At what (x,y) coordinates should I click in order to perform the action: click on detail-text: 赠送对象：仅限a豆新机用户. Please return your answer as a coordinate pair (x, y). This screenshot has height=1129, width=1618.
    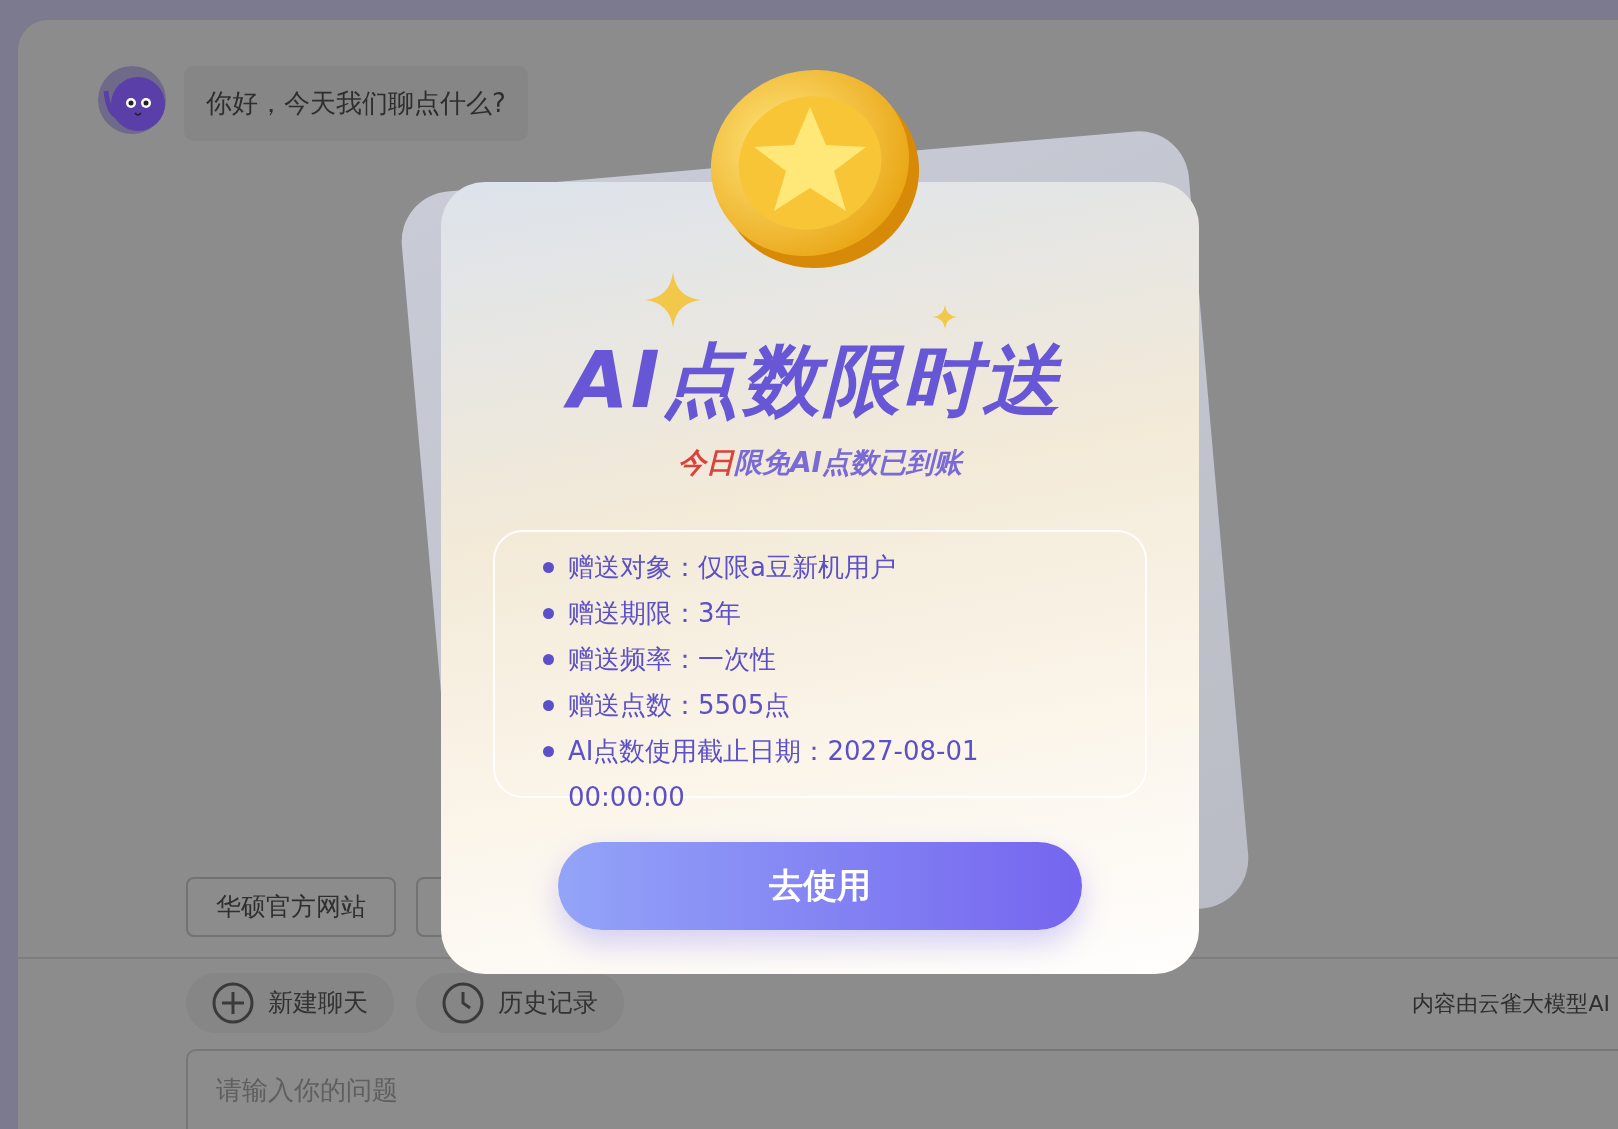
    Looking at the image, I should click on (732, 567).